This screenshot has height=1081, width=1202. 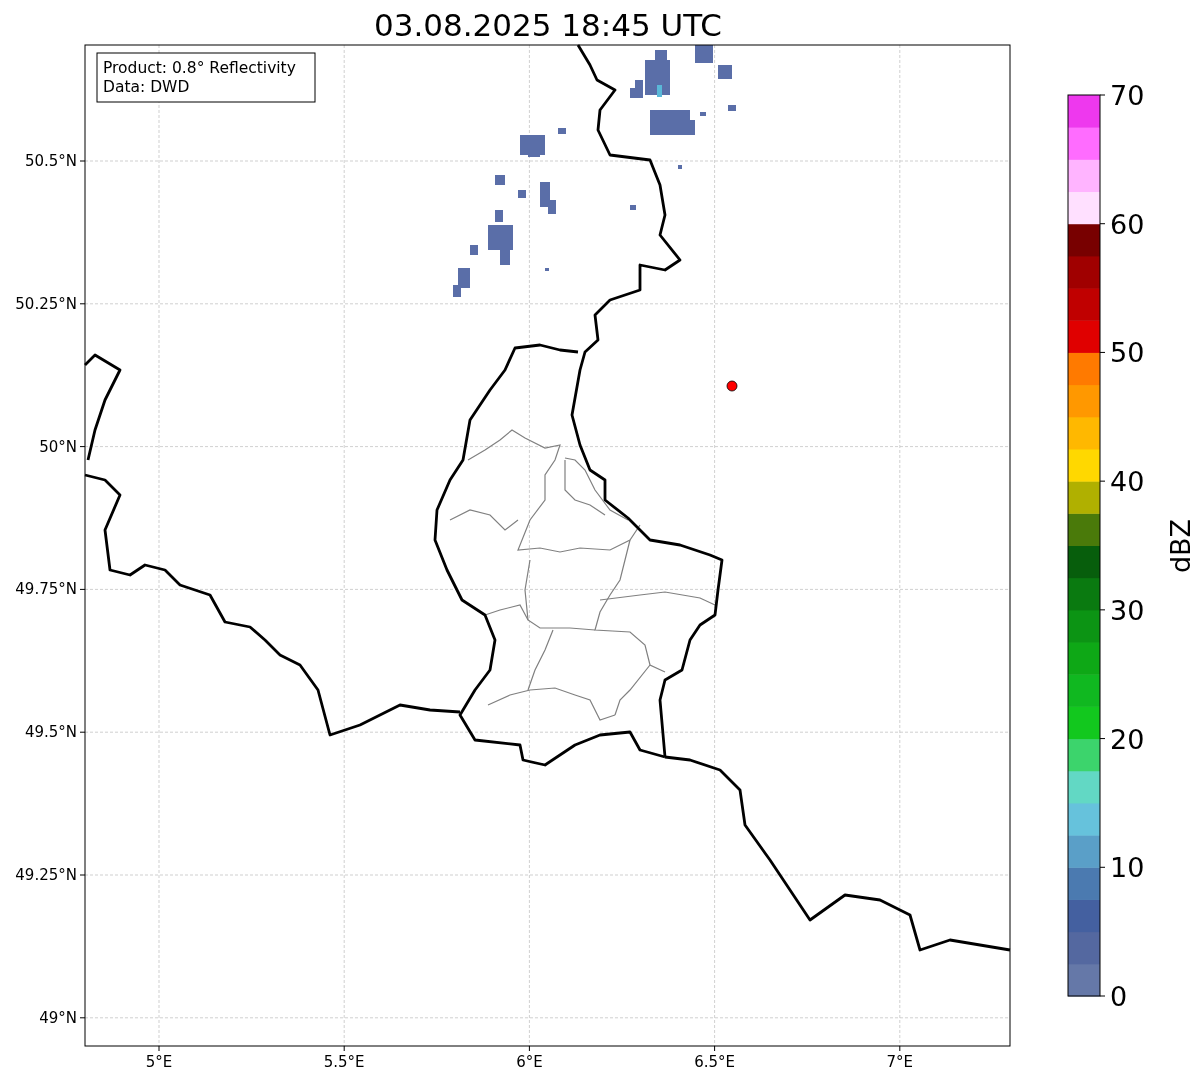 I want to click on info-text: Data: DWD, so click(x=146, y=87).